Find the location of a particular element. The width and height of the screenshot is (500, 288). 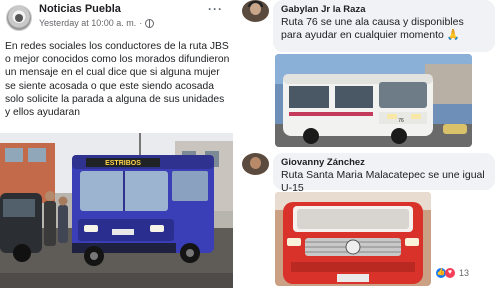

love-icon: ♥ is located at coordinates (450, 273).